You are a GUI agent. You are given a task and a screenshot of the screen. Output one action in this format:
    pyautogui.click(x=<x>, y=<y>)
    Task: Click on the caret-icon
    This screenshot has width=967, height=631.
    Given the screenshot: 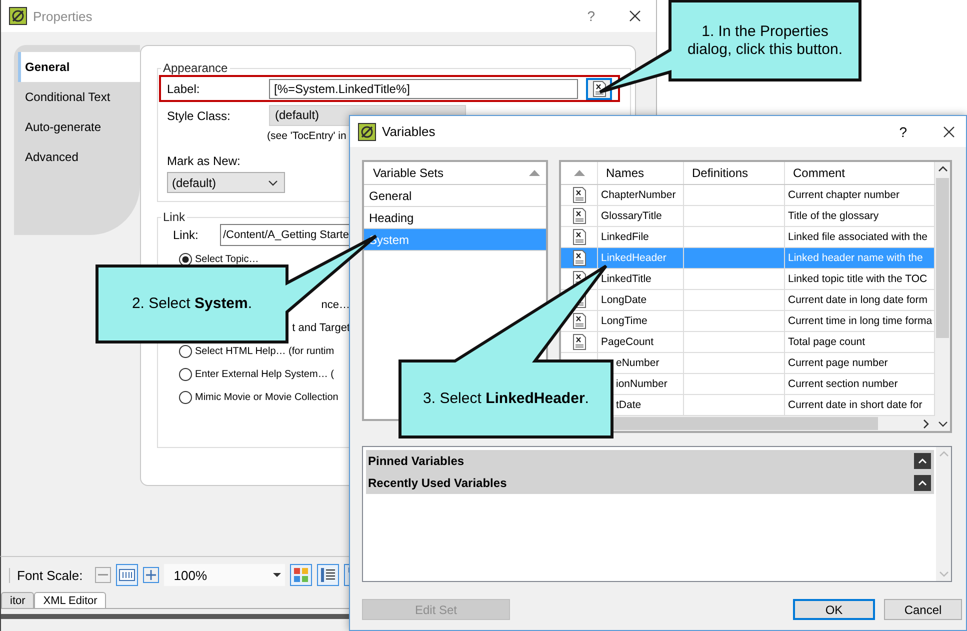 What is the action you would take?
    pyautogui.click(x=273, y=183)
    